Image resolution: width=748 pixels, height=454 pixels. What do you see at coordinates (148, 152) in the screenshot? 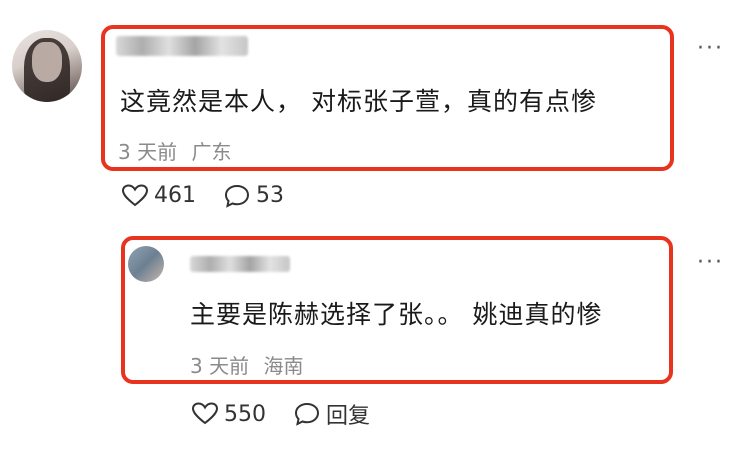
I see `comment-time: 3 天前` at bounding box center [148, 152].